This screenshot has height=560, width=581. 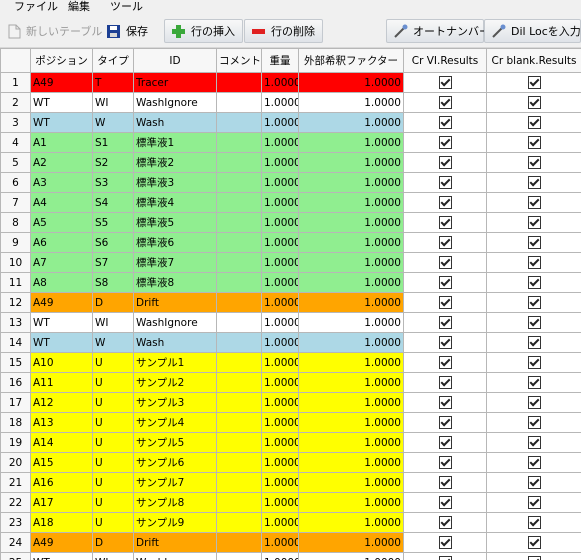 I want to click on id-cell: WashIgnore, so click(x=175, y=322).